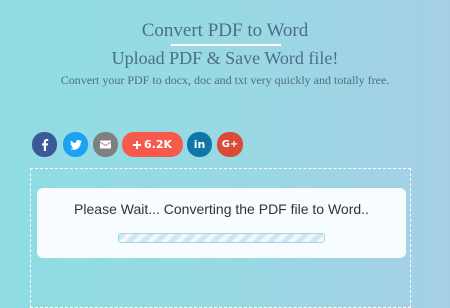 This screenshot has width=450, height=308. I want to click on linkedin-share-button: in, so click(199, 144).